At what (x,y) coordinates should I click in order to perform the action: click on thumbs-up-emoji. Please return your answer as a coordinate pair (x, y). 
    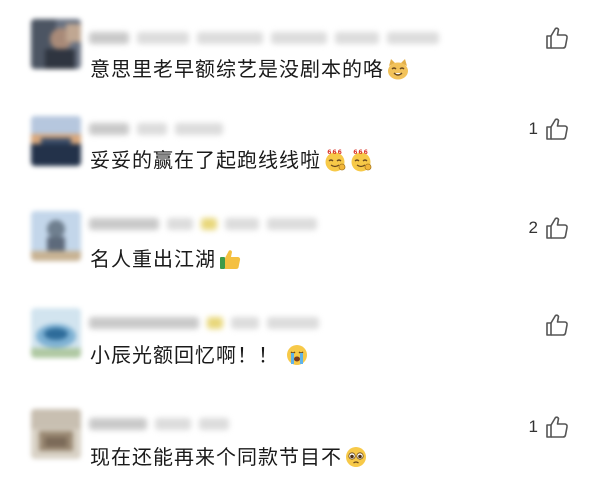
    Looking at the image, I should click on (230, 259).